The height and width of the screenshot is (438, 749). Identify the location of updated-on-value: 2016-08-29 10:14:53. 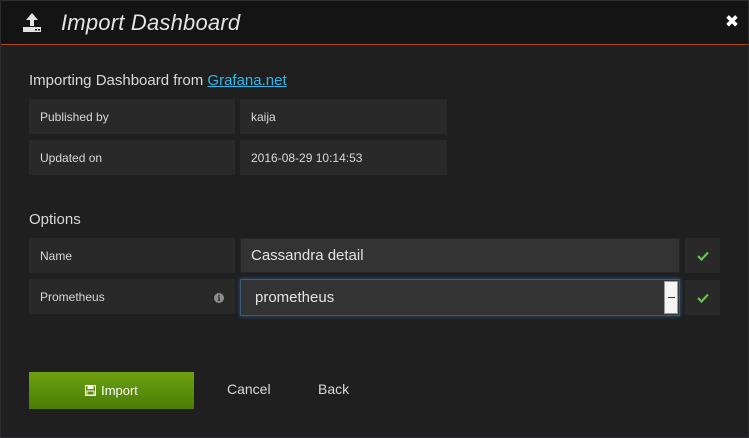
(343, 157).